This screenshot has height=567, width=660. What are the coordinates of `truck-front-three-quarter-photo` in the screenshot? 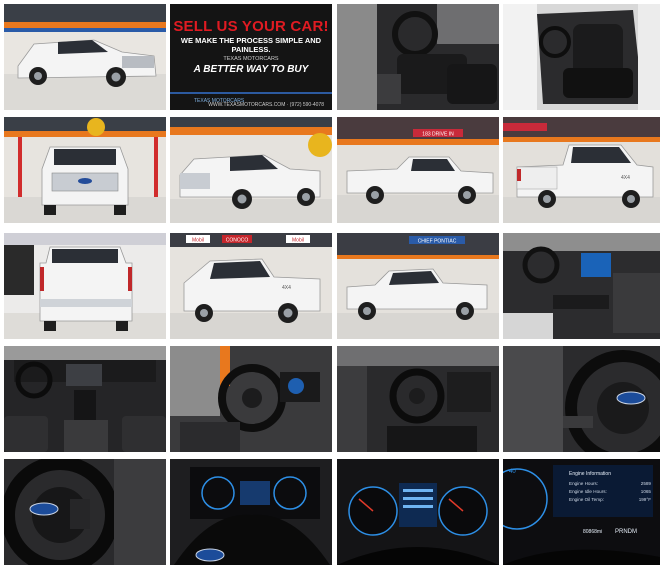 It's located at (251, 170).